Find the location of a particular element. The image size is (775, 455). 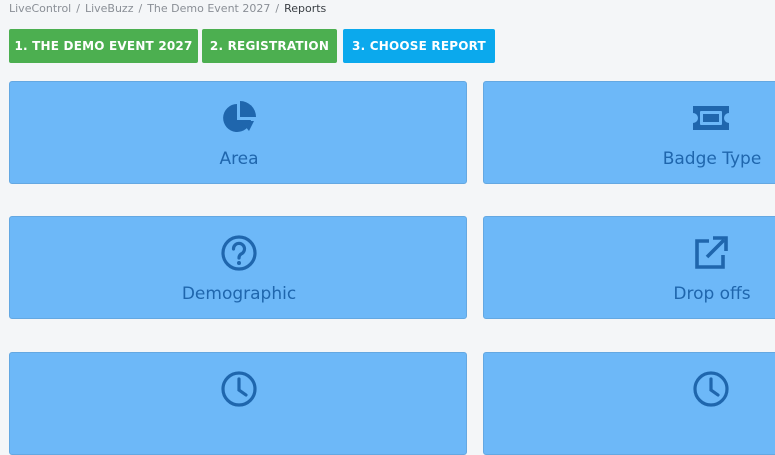

report-card-label: Demographic is located at coordinates (239, 294).